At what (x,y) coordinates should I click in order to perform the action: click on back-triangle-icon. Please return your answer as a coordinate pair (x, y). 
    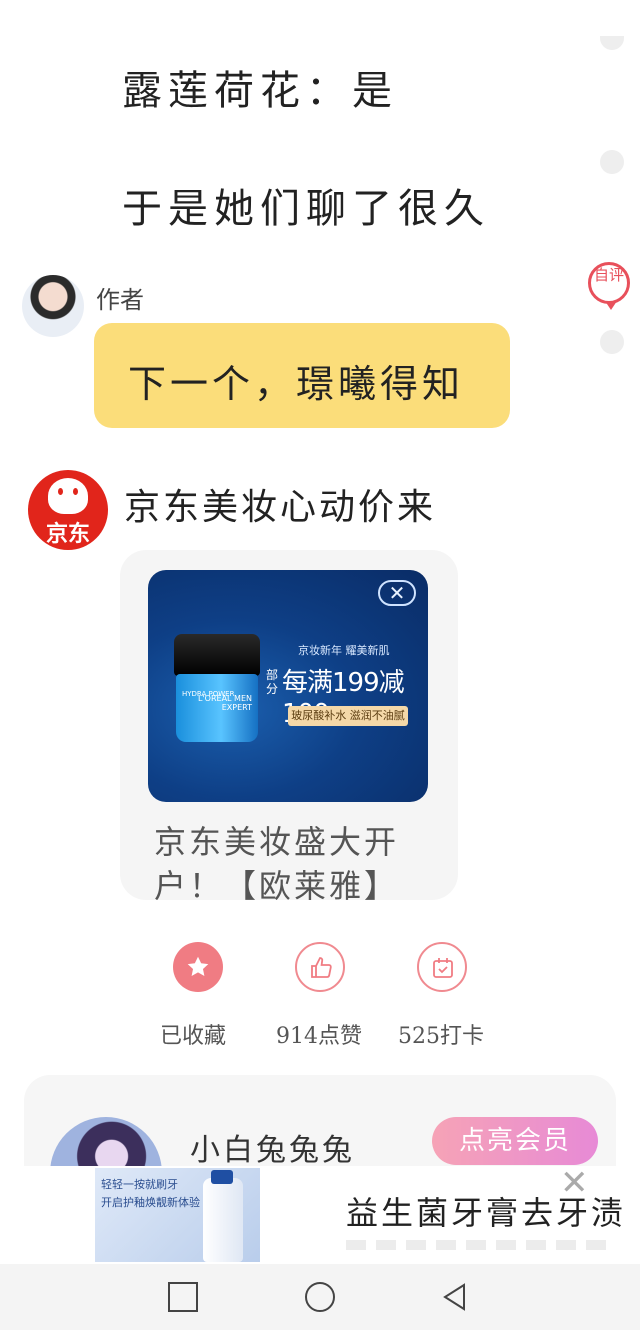
    Looking at the image, I should click on (454, 1297).